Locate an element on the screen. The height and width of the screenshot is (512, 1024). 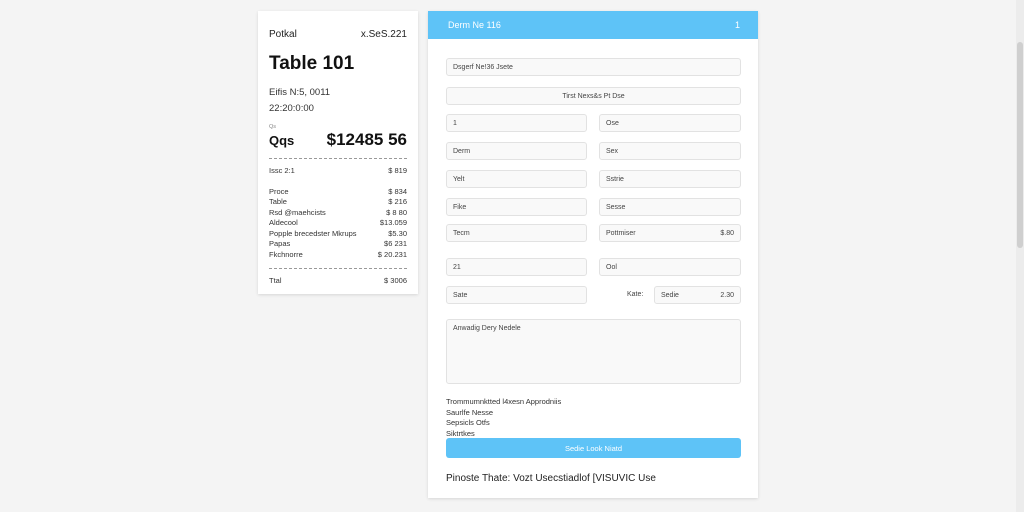
receipt-header-left: Potkal is located at coordinates (283, 34).